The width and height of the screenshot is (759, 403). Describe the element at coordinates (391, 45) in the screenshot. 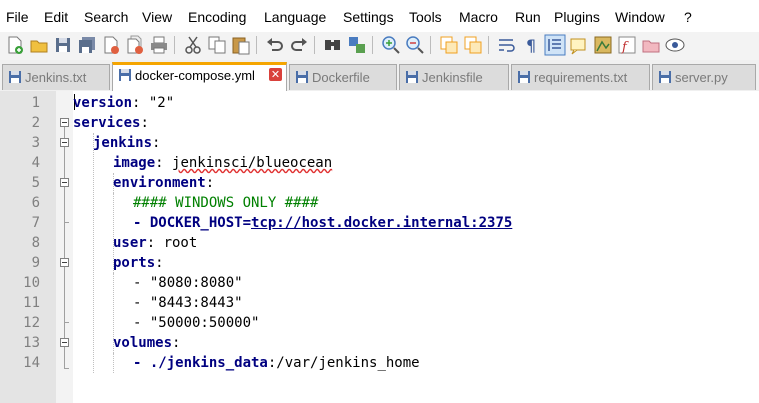

I see `zoom-in-icon` at that location.